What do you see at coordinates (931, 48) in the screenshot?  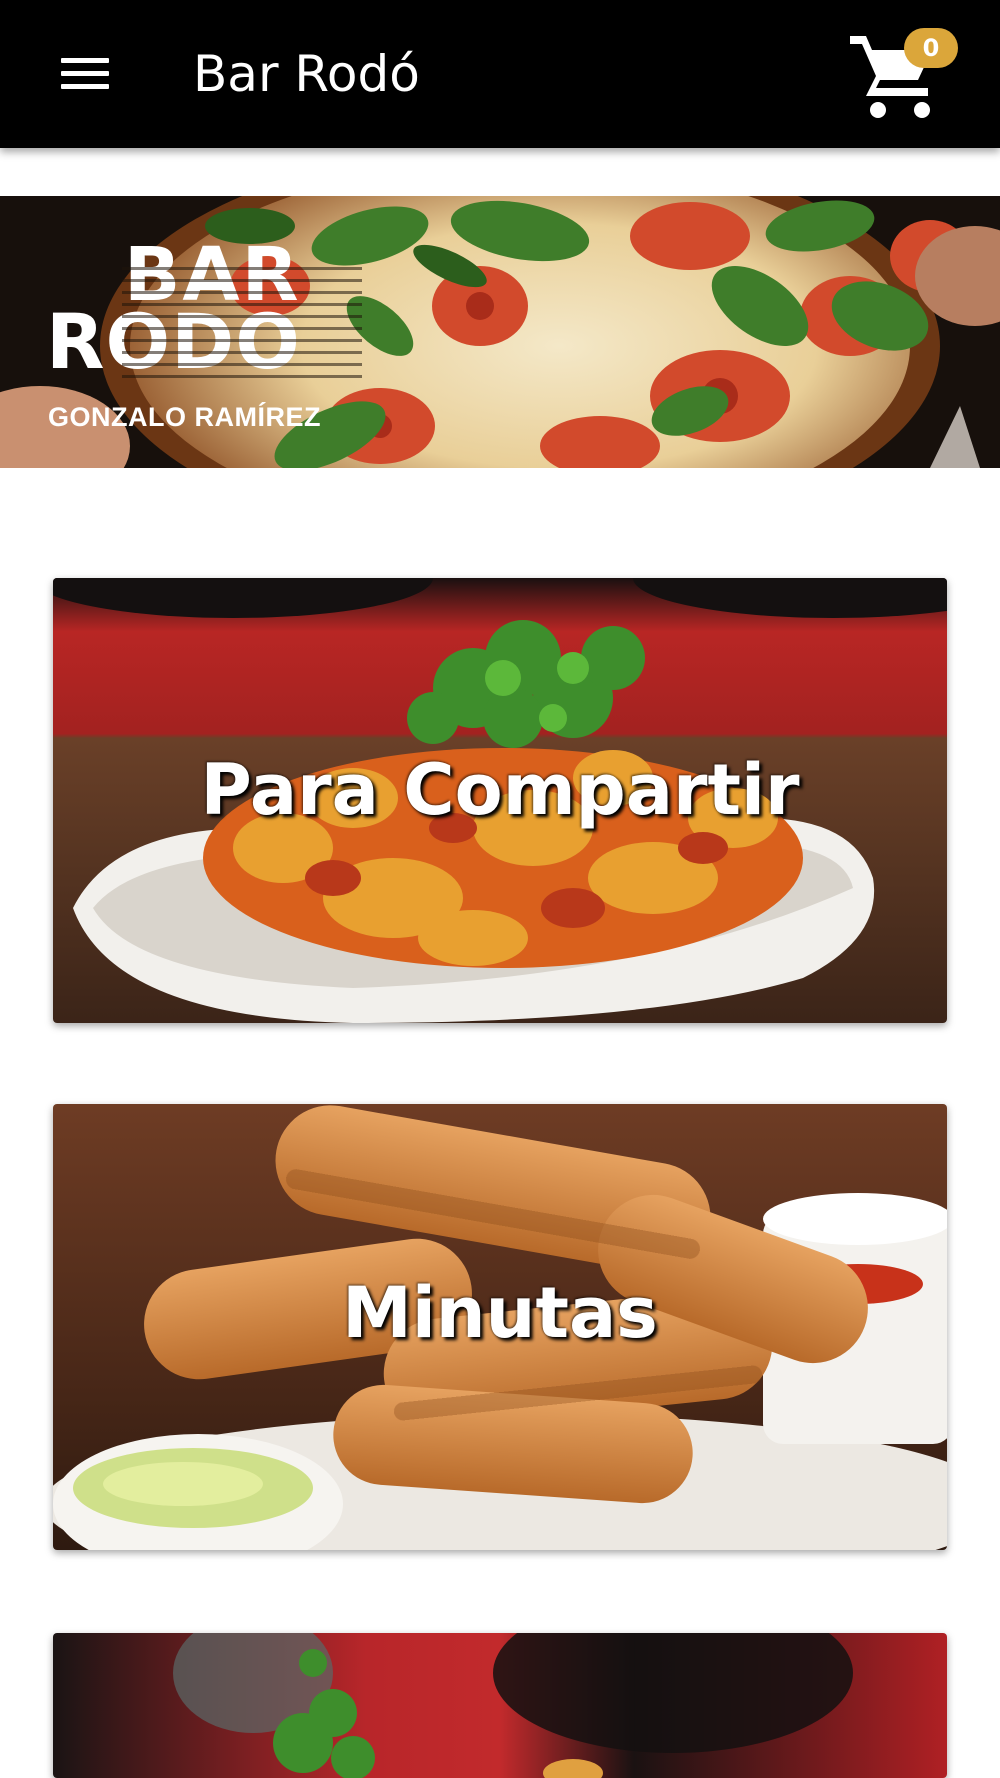 I see `cart-count-badge: 0` at bounding box center [931, 48].